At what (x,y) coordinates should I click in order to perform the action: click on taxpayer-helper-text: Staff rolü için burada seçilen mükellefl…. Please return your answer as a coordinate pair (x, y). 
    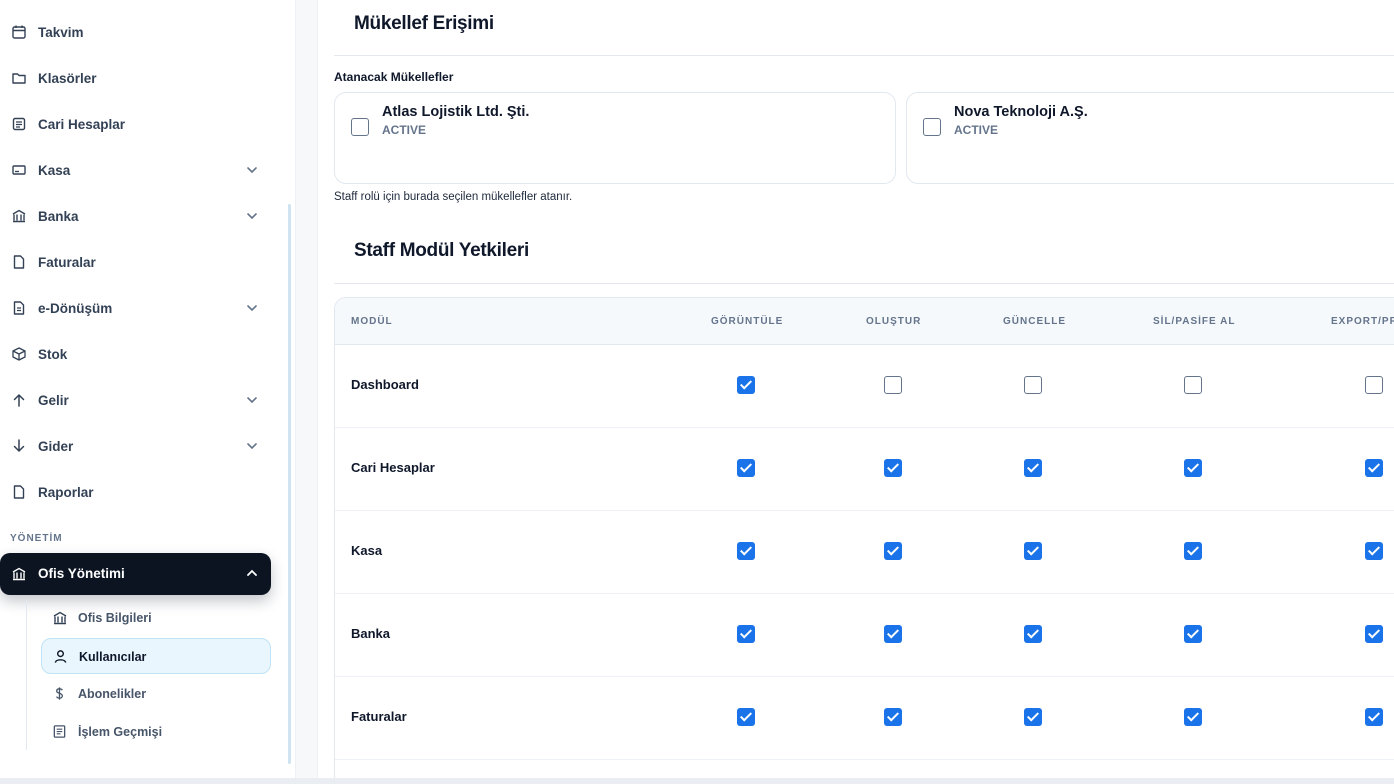
    Looking at the image, I should click on (453, 197).